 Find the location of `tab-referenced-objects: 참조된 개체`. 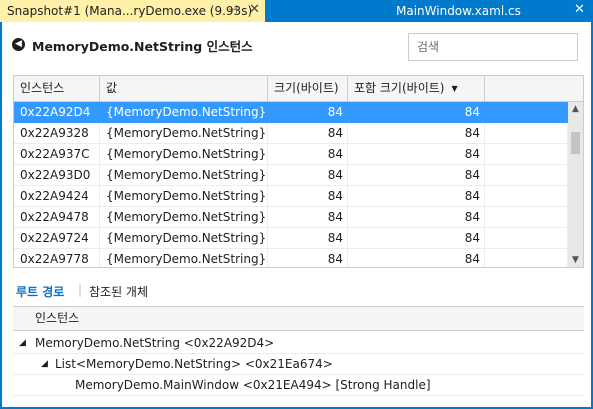

tab-referenced-objects: 참조된 개체 is located at coordinates (118, 291).